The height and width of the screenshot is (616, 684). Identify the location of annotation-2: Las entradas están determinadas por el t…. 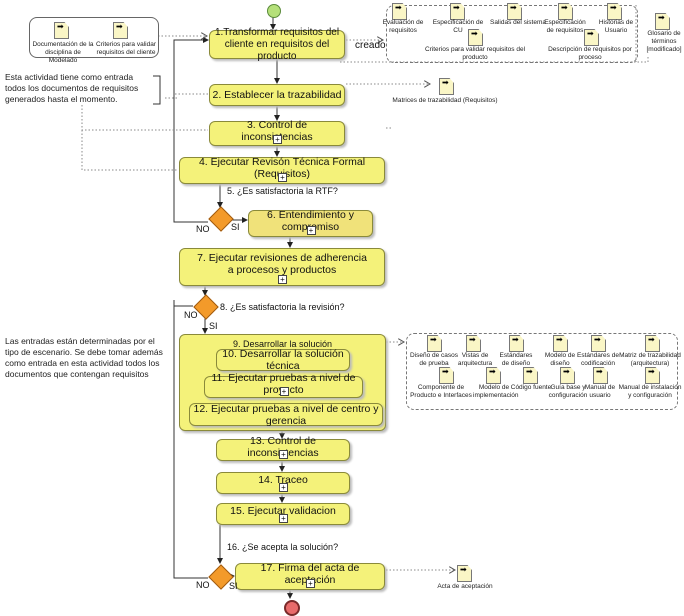
(84, 357).